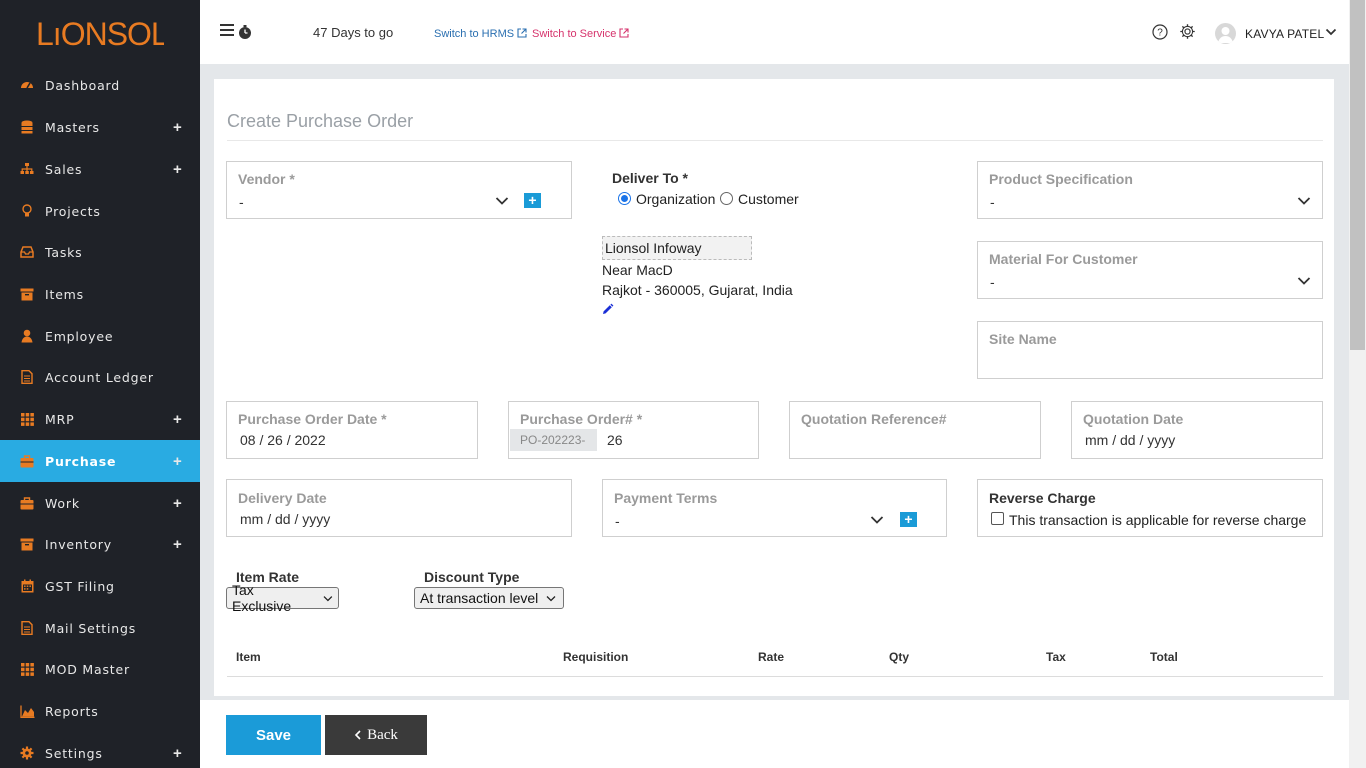 This screenshot has height=768, width=1366. I want to click on vendor-select: Vendor * - +, so click(399, 190).